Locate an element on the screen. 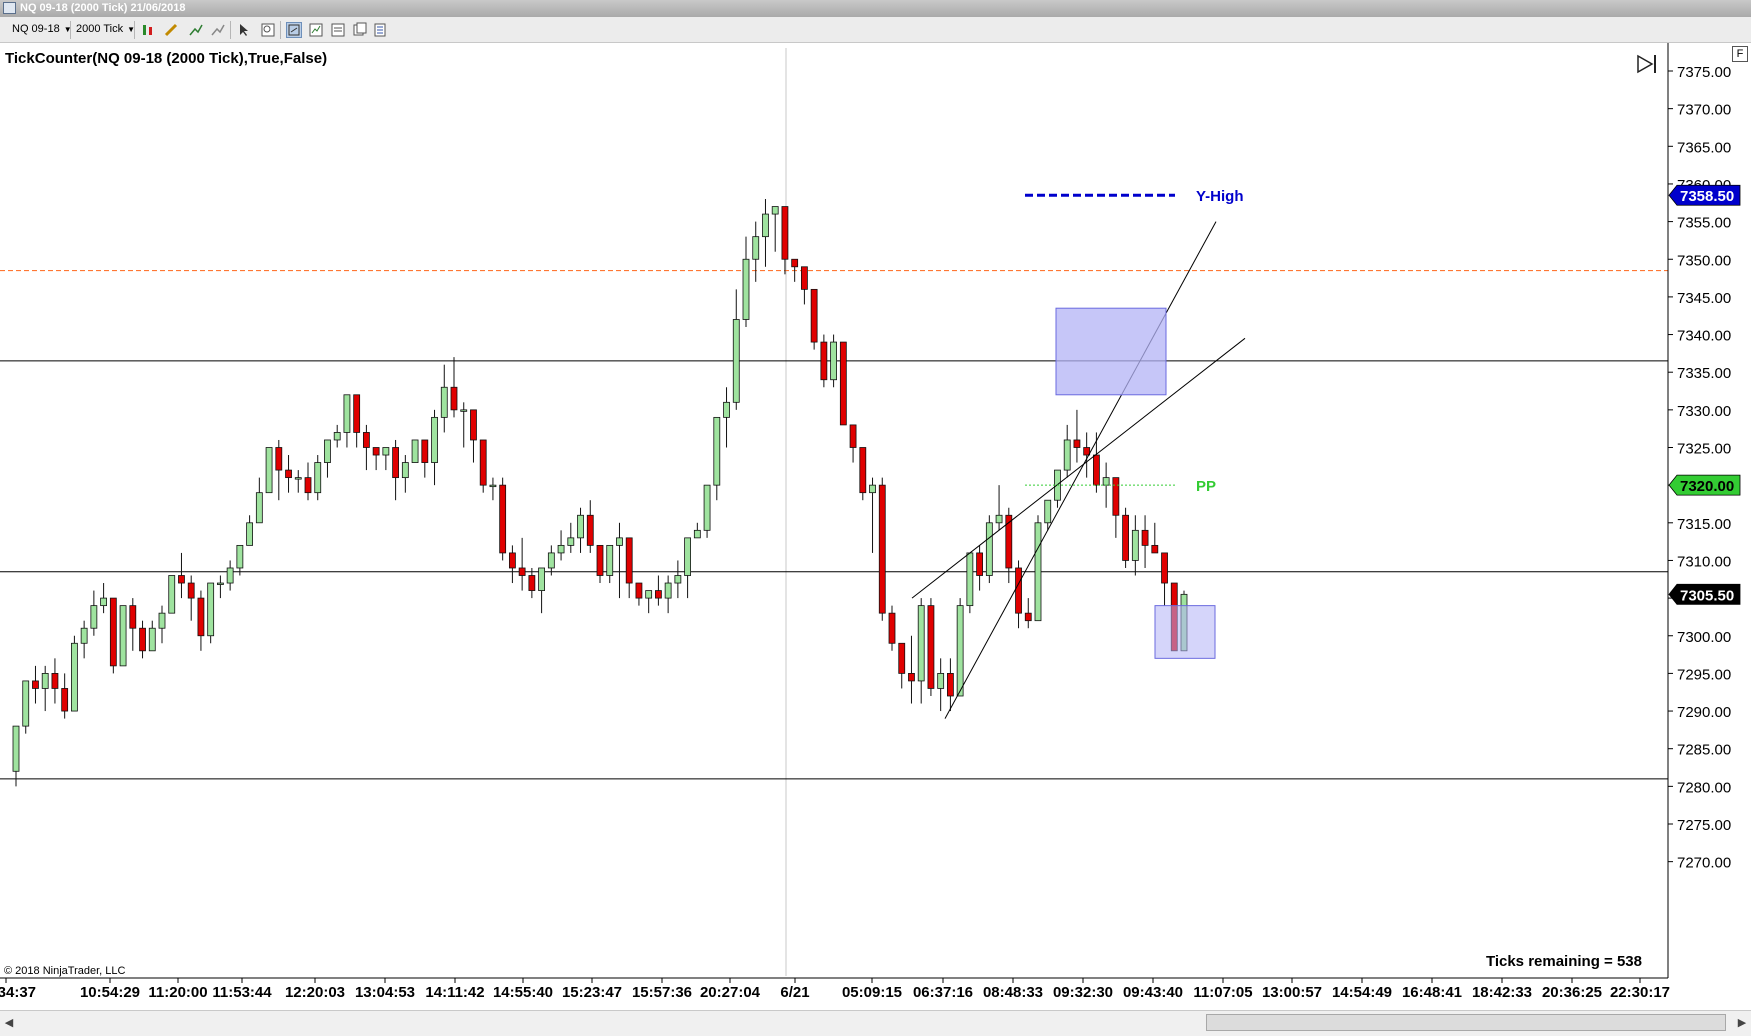 The height and width of the screenshot is (1036, 1751). zoom-button is located at coordinates (268, 30).